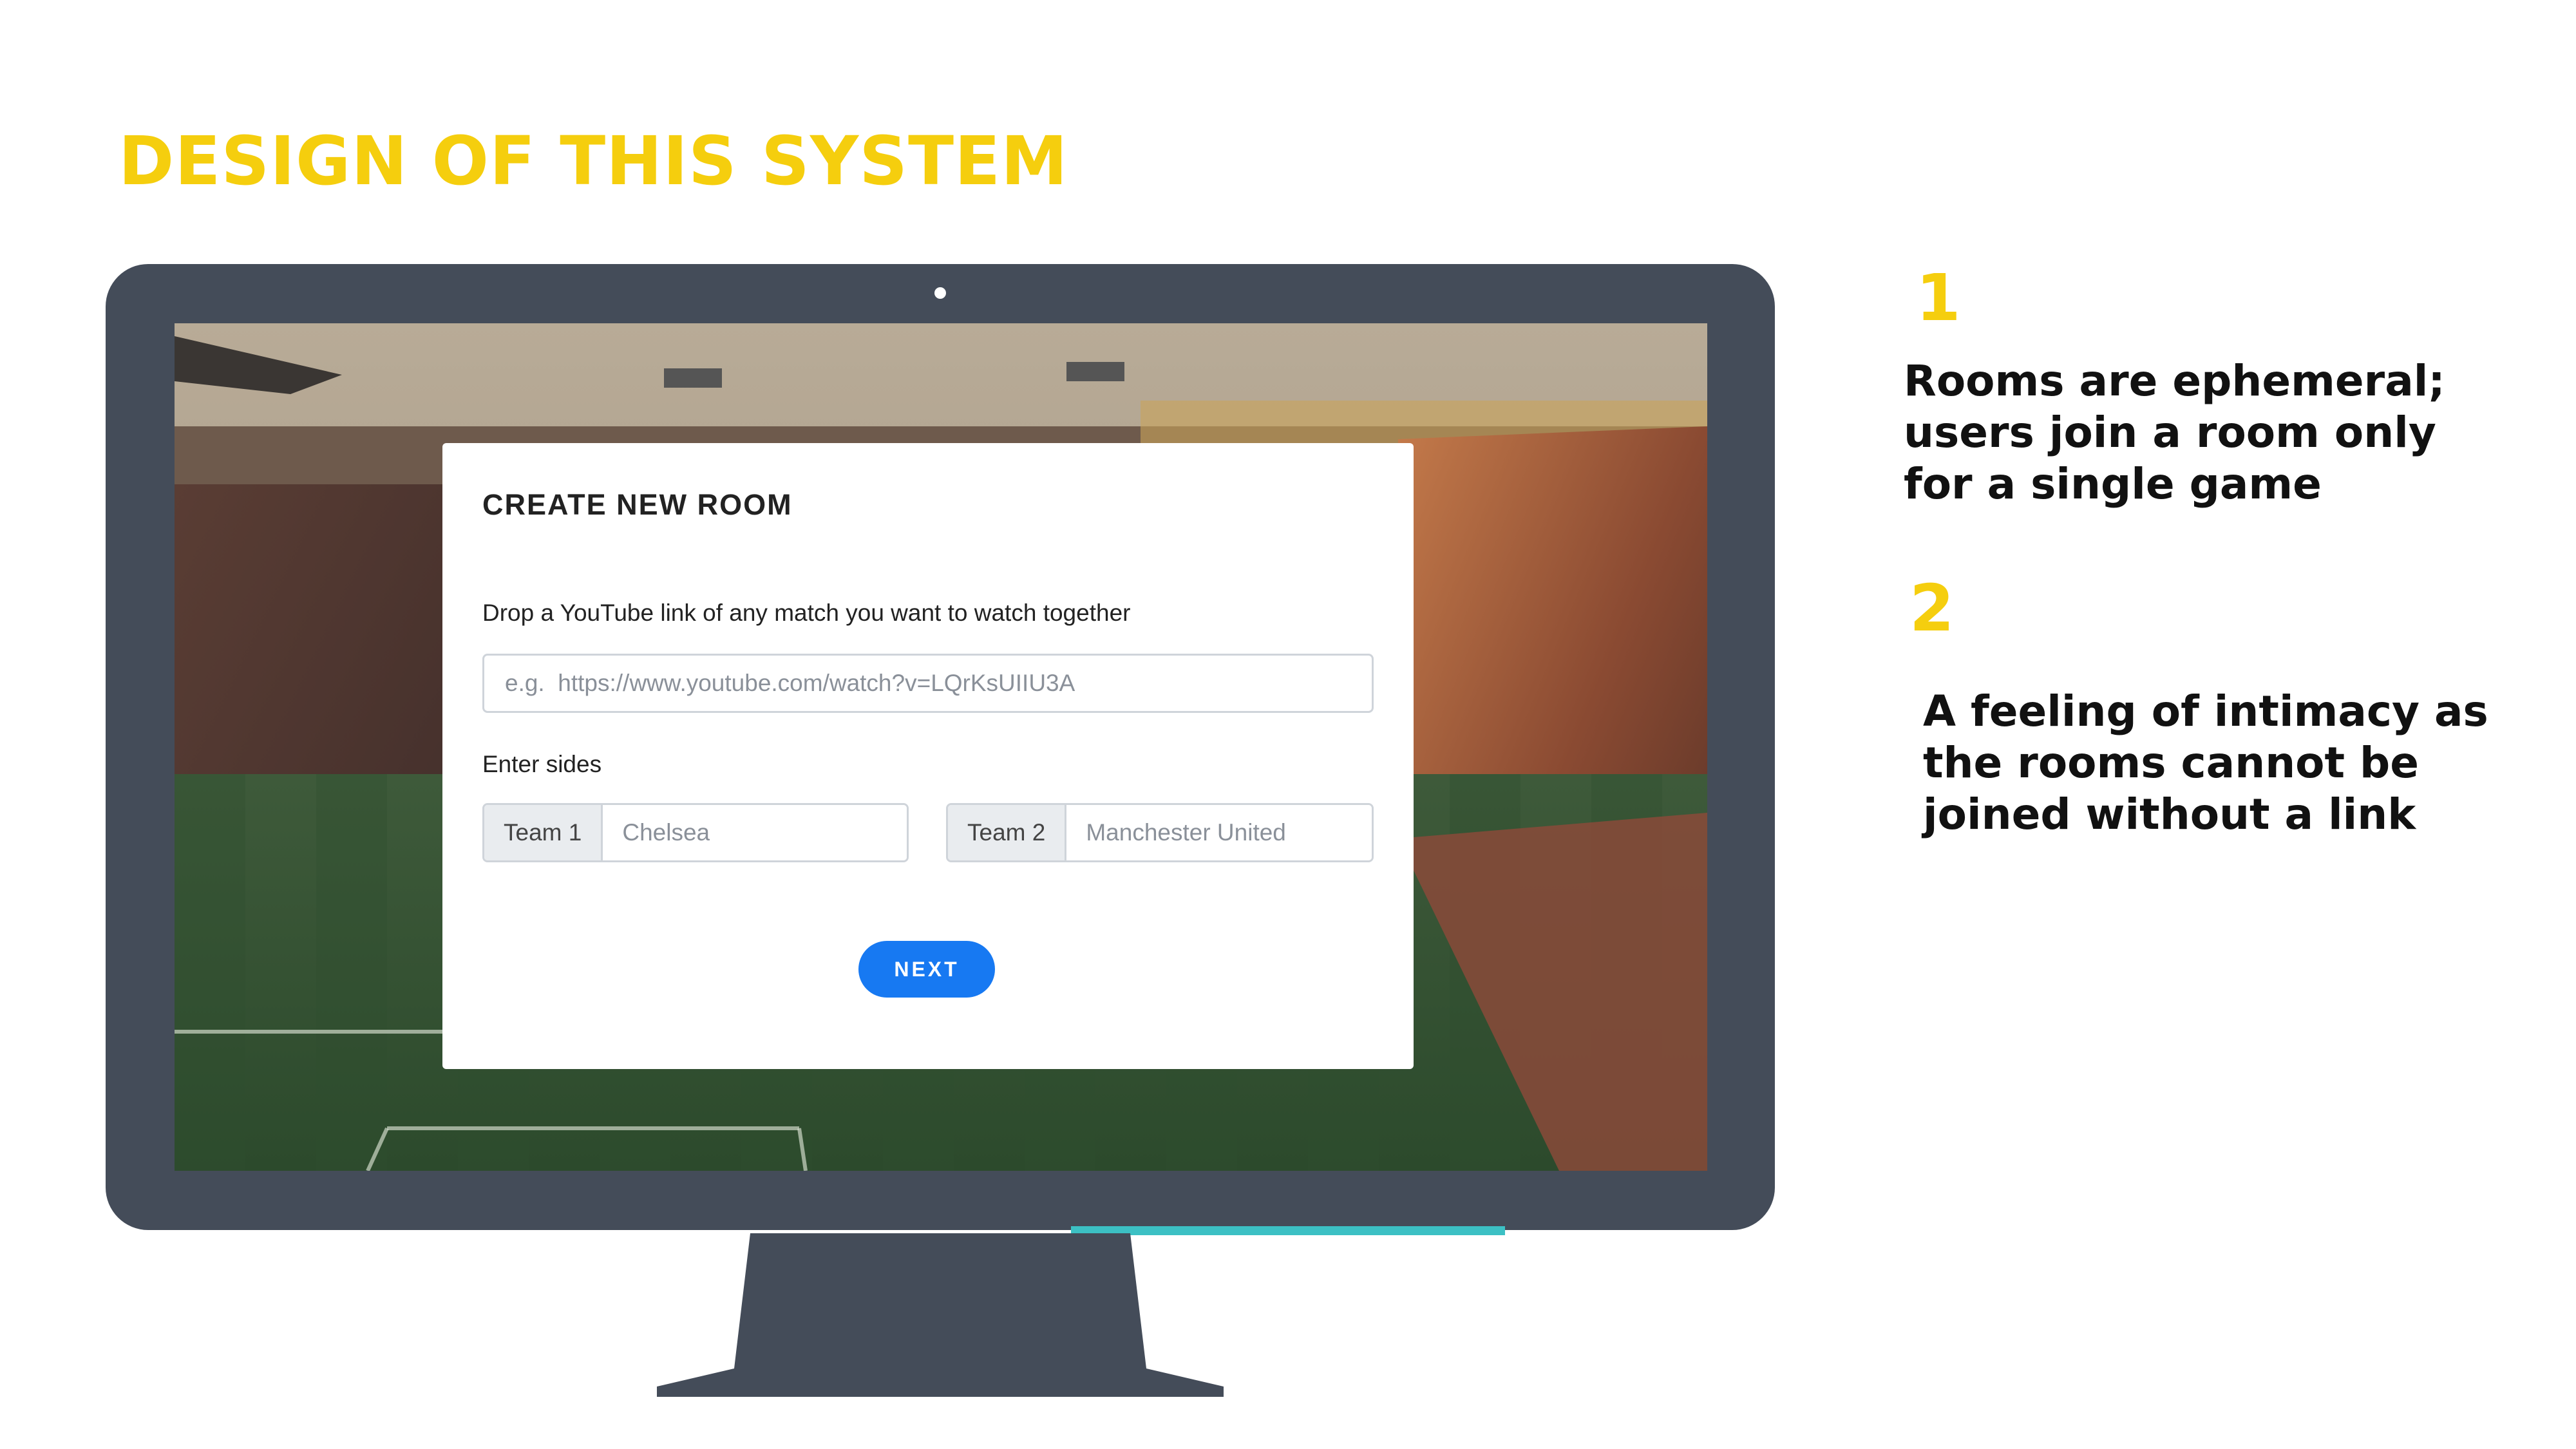  I want to click on youtube-url-input, so click(928, 684).